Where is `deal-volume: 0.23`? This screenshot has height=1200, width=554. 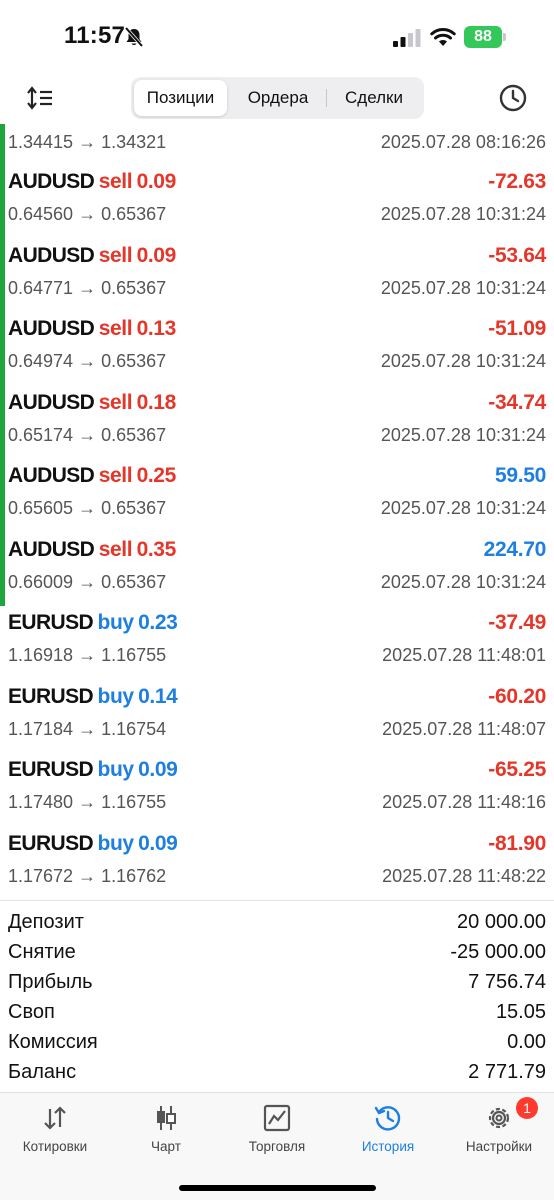 deal-volume: 0.23 is located at coordinates (158, 622).